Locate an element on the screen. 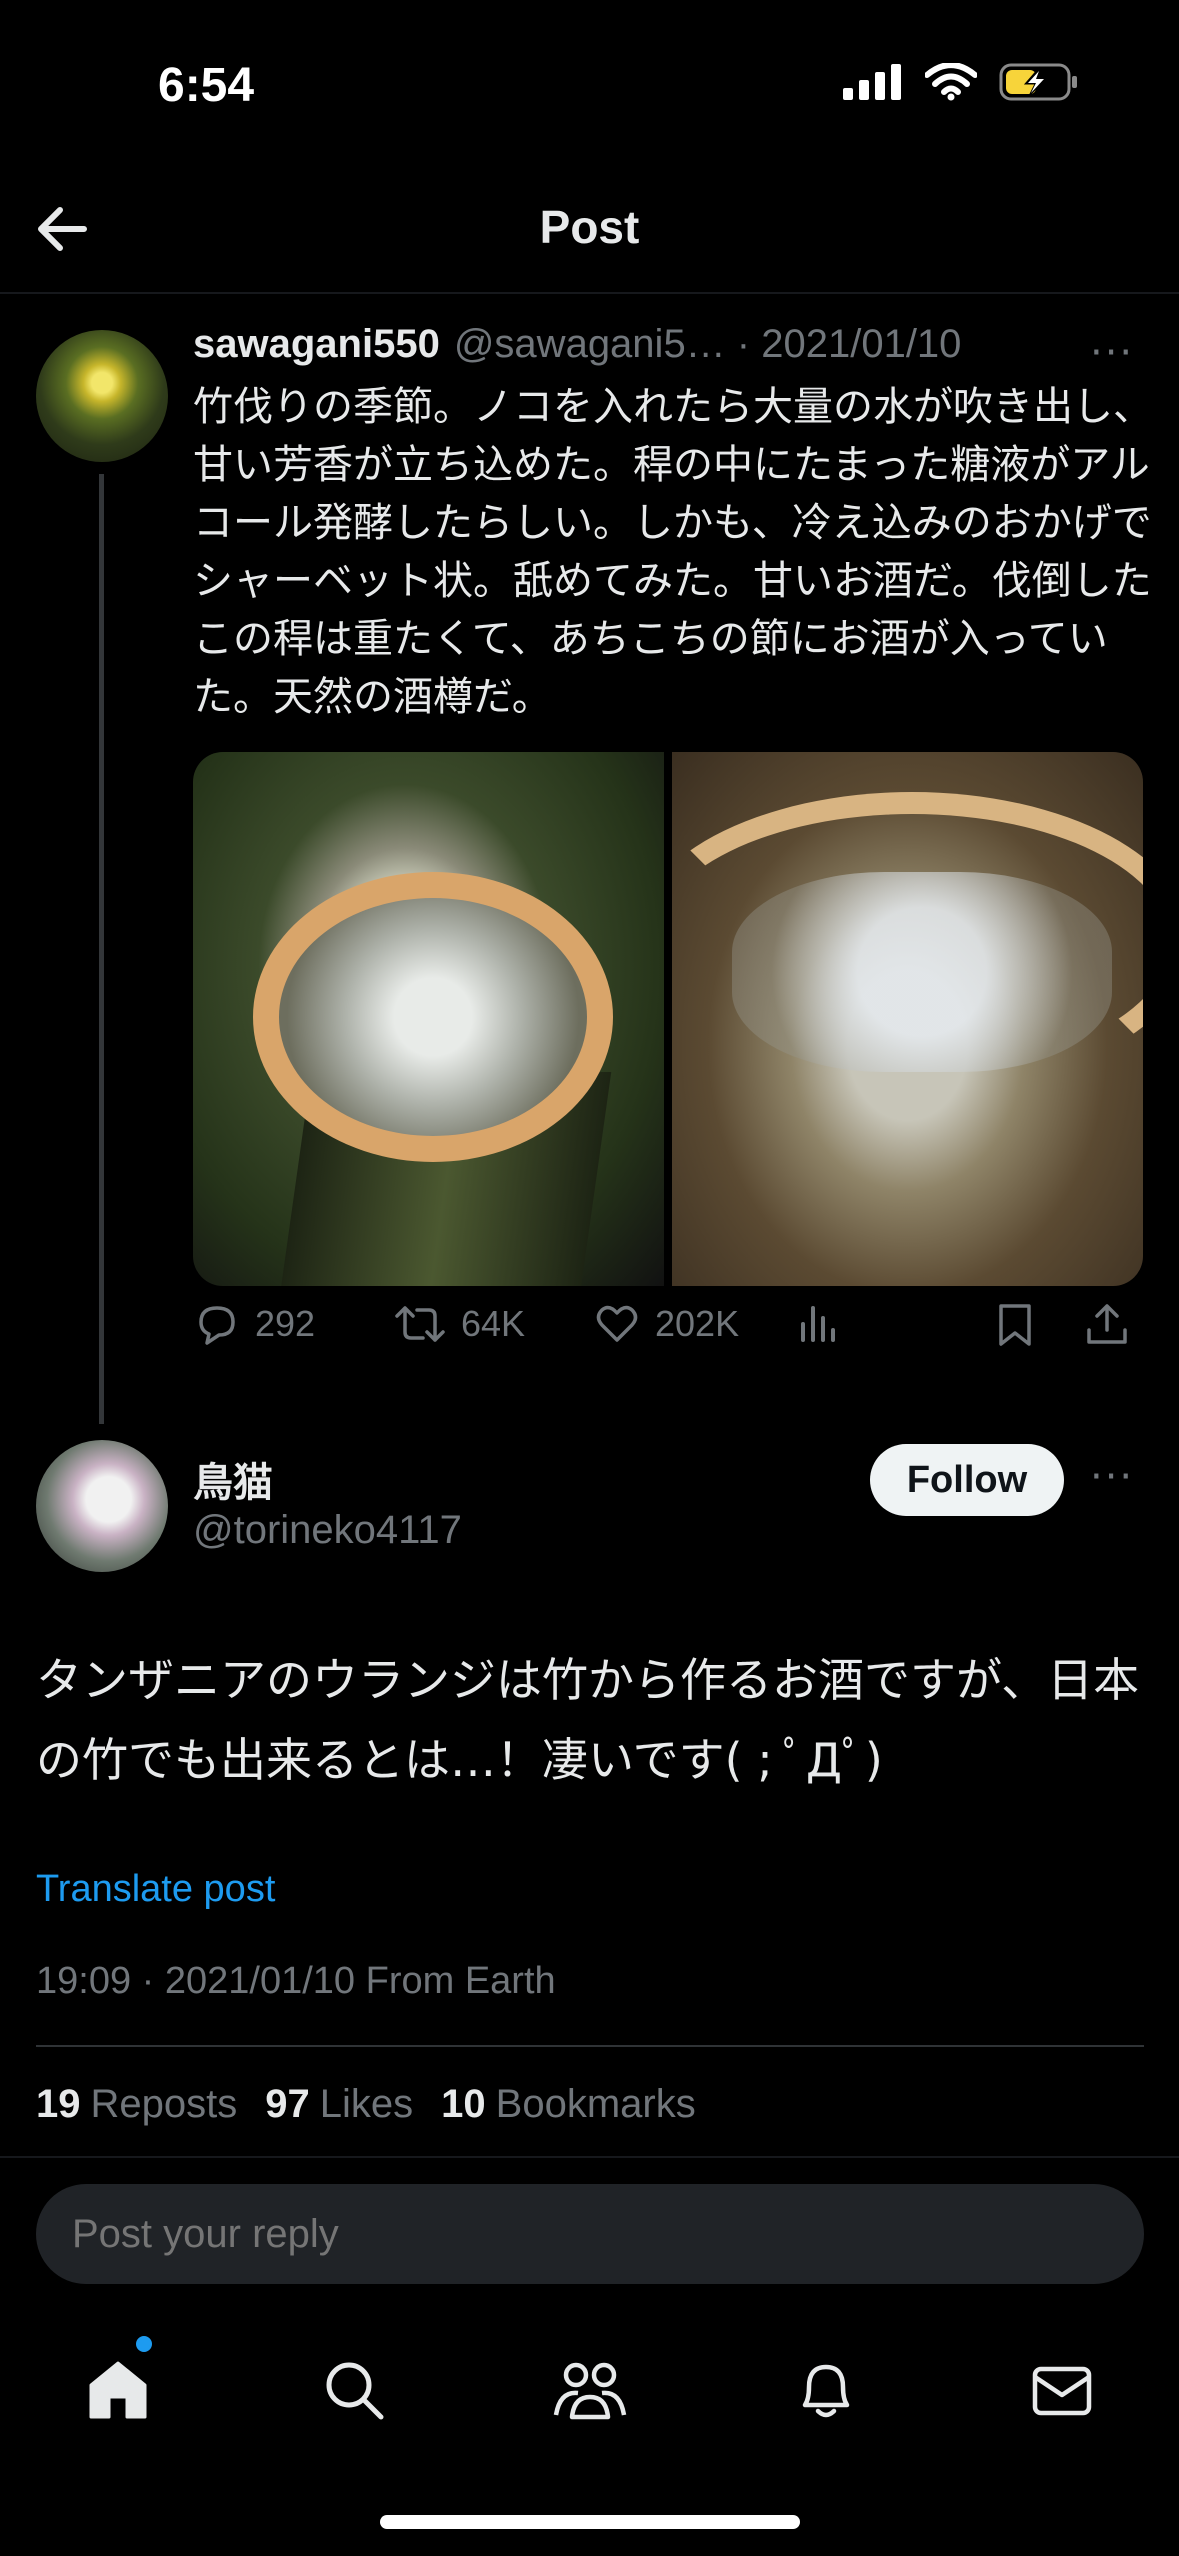  post-actions: 292 64K 202K is located at coordinates (668, 1337).